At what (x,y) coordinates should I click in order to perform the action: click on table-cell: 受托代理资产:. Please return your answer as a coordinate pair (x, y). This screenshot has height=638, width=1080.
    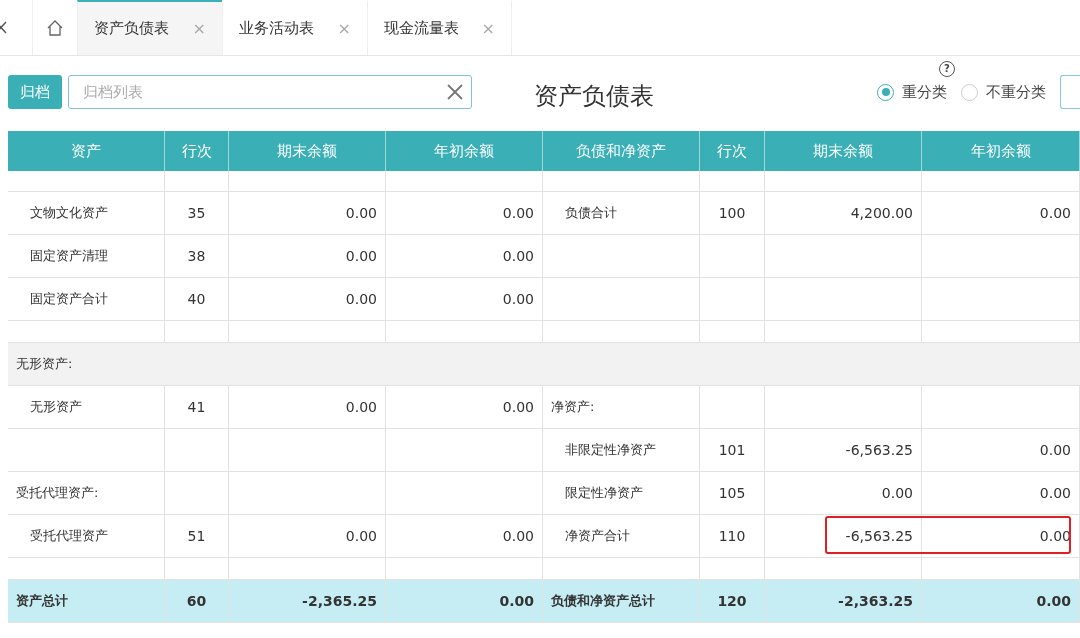
    Looking at the image, I should click on (86, 493).